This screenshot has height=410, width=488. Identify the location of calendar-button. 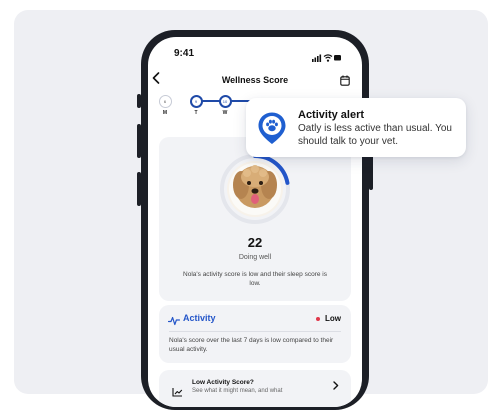
(345, 82).